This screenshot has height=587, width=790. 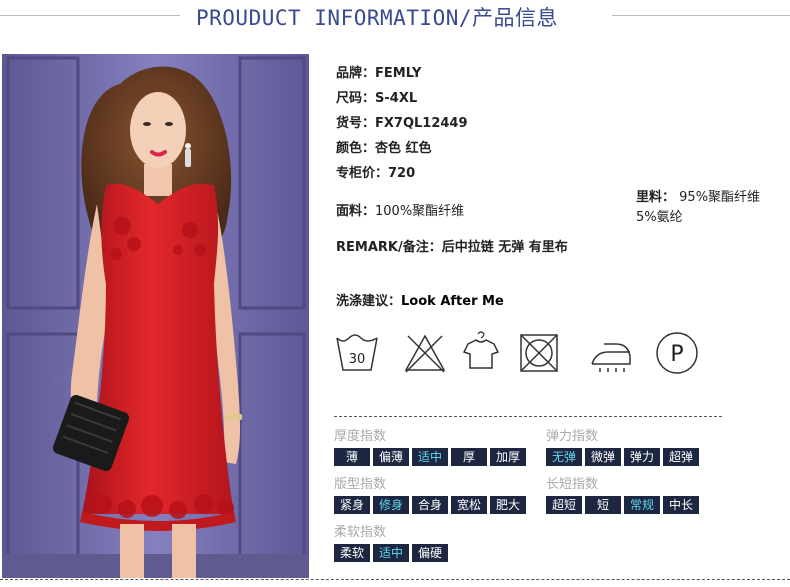 I want to click on softness-title: 柔软指数, so click(x=360, y=532).